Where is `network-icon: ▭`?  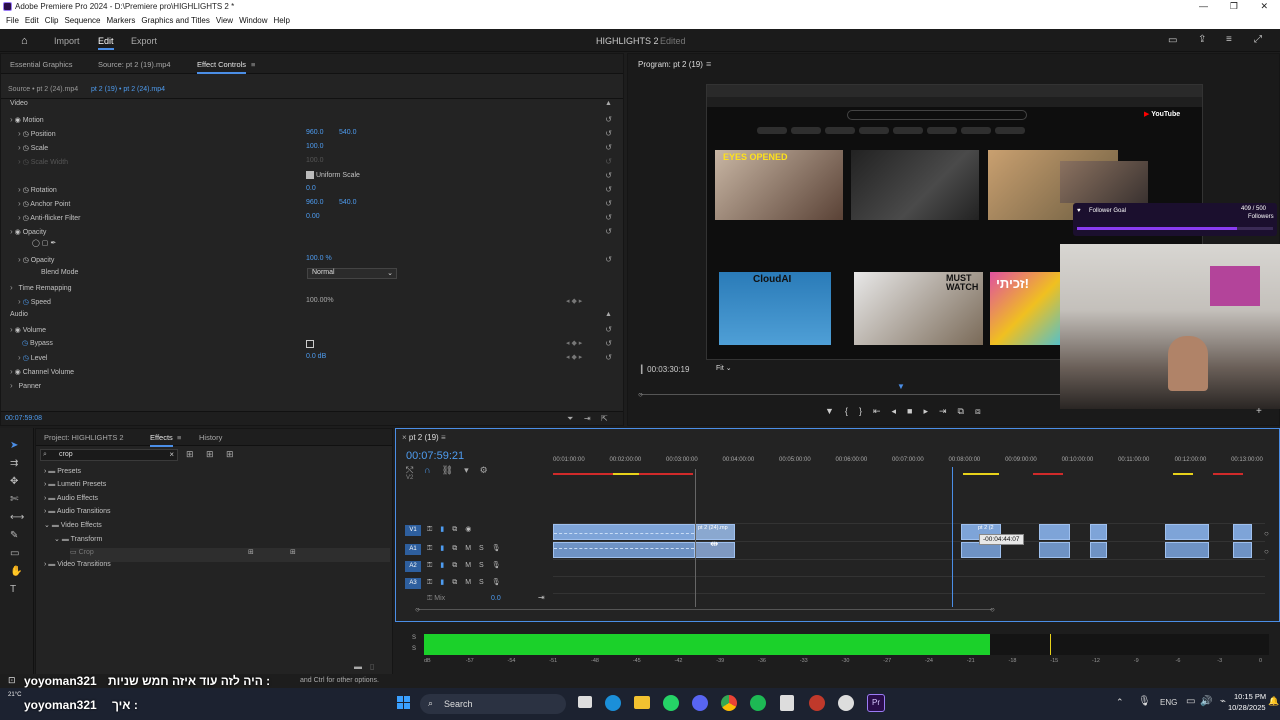
network-icon: ▭ is located at coordinates (1190, 701).